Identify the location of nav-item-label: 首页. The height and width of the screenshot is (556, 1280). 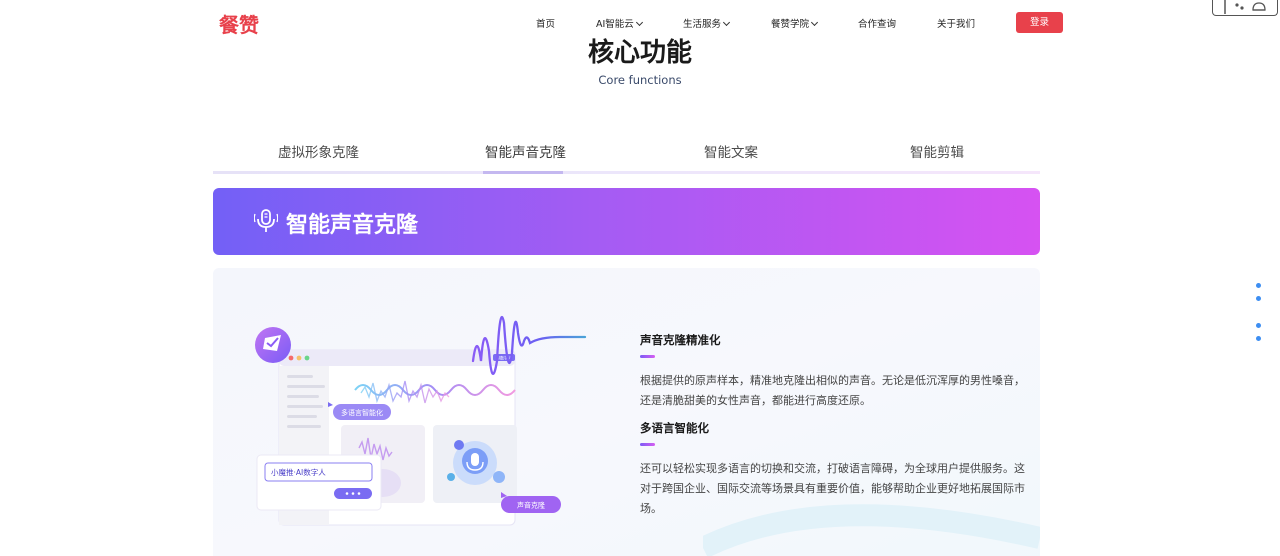
(546, 24).